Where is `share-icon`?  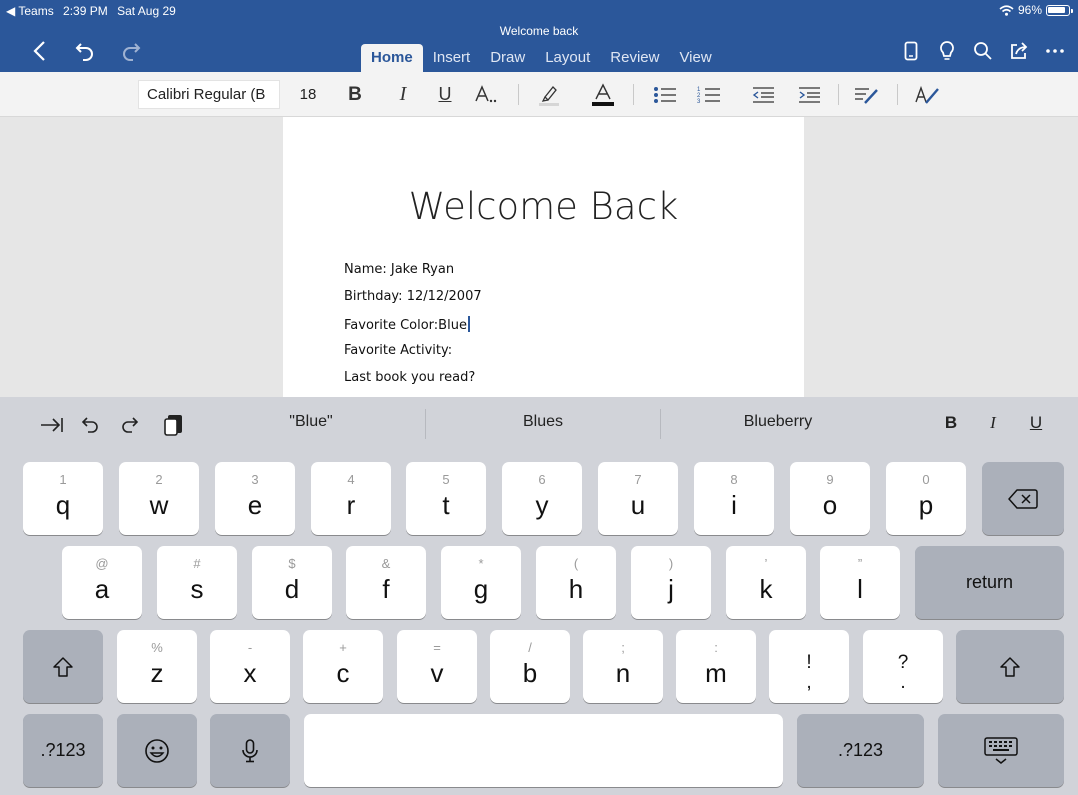
share-icon is located at coordinates (1019, 51).